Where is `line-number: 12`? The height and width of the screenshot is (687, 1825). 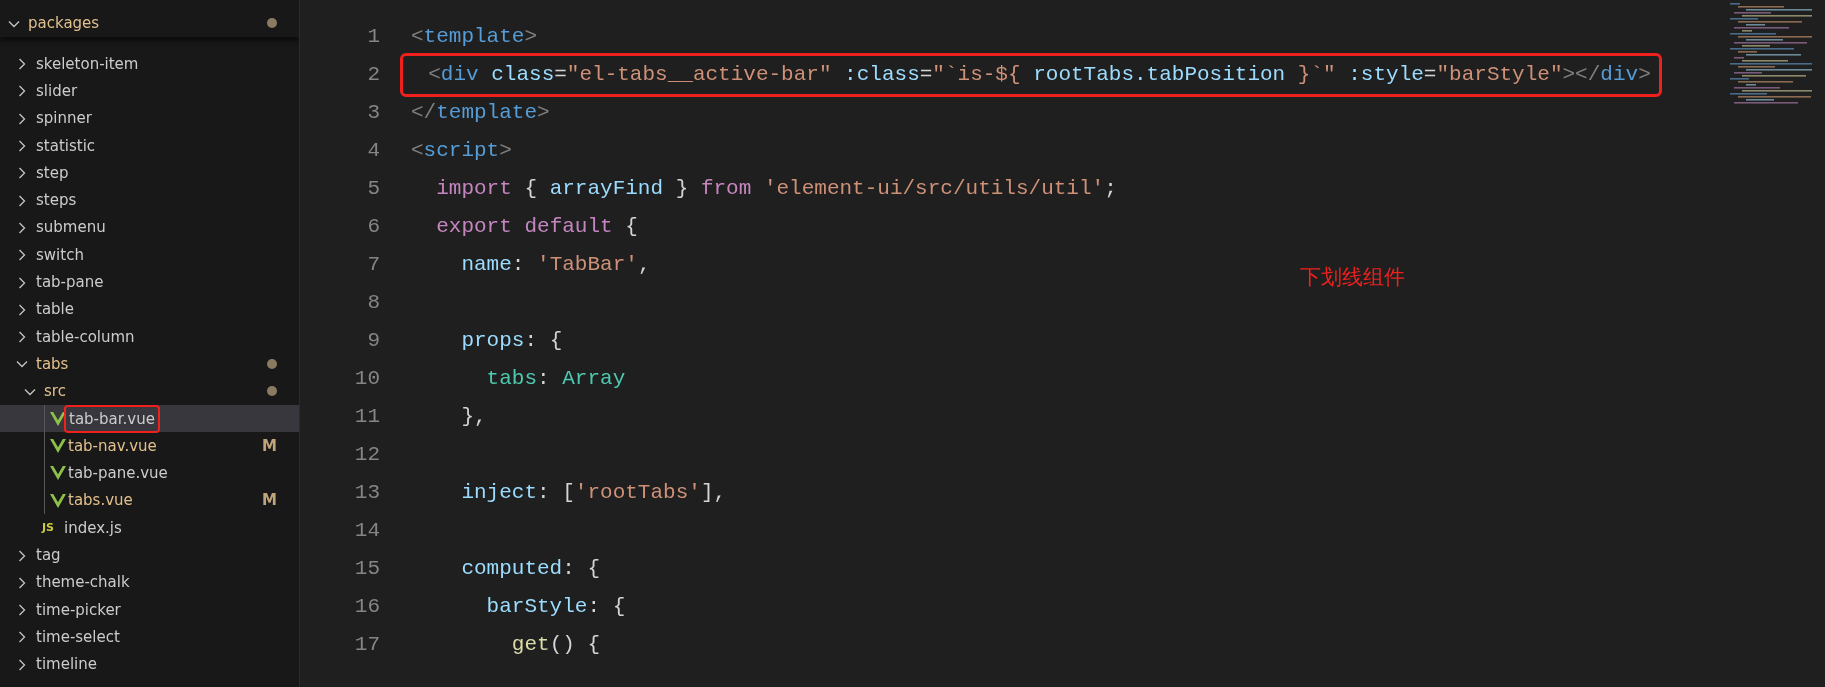 line-number: 12 is located at coordinates (366, 455).